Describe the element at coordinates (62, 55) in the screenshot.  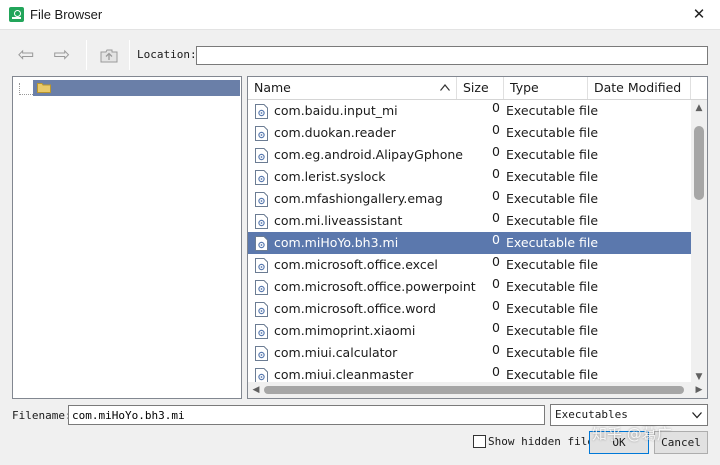
I see `forward-button: ⇨` at that location.